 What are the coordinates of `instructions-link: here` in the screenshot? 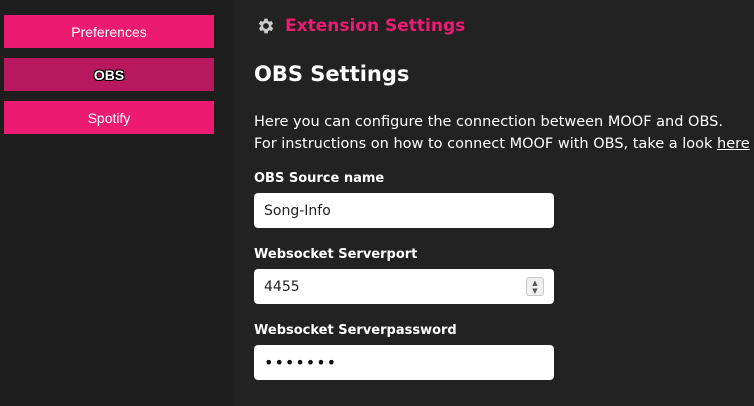 It's located at (733, 144).